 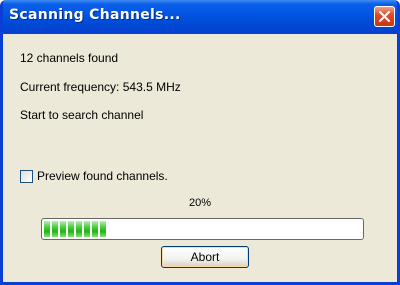 What do you see at coordinates (82, 115) in the screenshot?
I see `status-message: Start to search channel` at bounding box center [82, 115].